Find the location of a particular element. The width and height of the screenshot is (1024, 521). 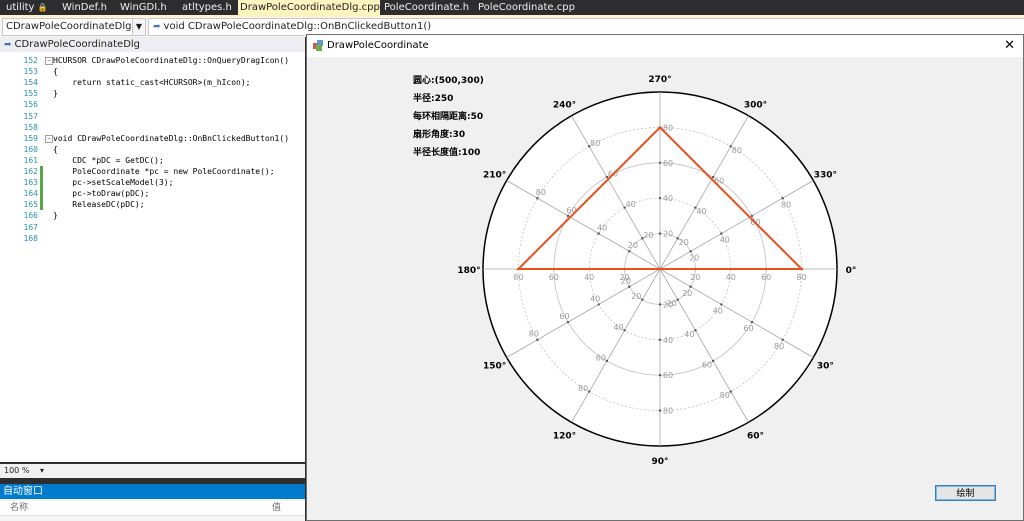

tab-2: WinGDI.h is located at coordinates (148, 7).